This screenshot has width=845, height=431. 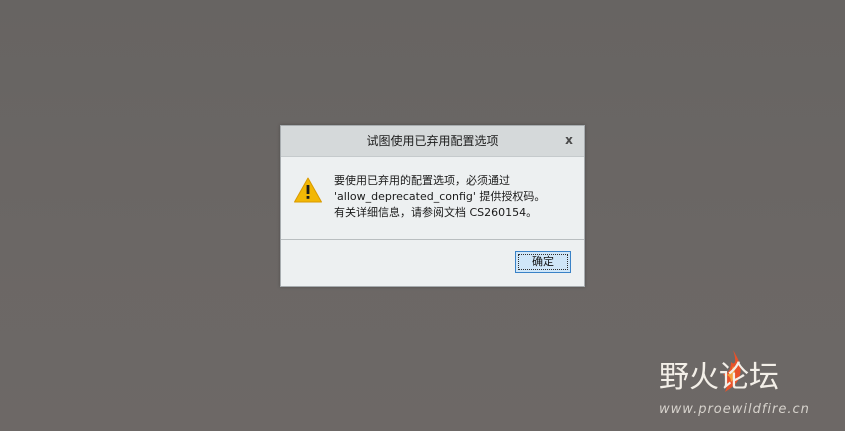 I want to click on close-icon: x, so click(x=569, y=140).